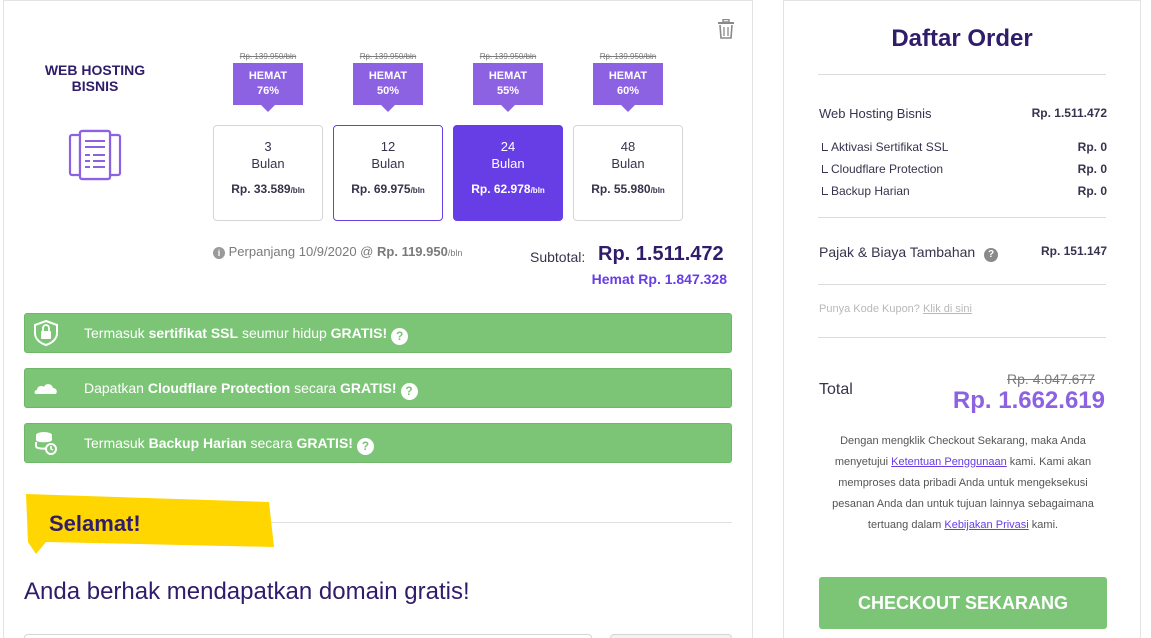  What do you see at coordinates (726, 29) in the screenshot?
I see `trash-icon` at bounding box center [726, 29].